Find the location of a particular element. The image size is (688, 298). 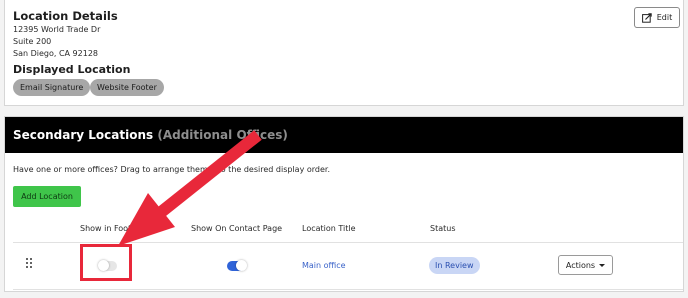

row-divider-bottom is located at coordinates (348, 289).